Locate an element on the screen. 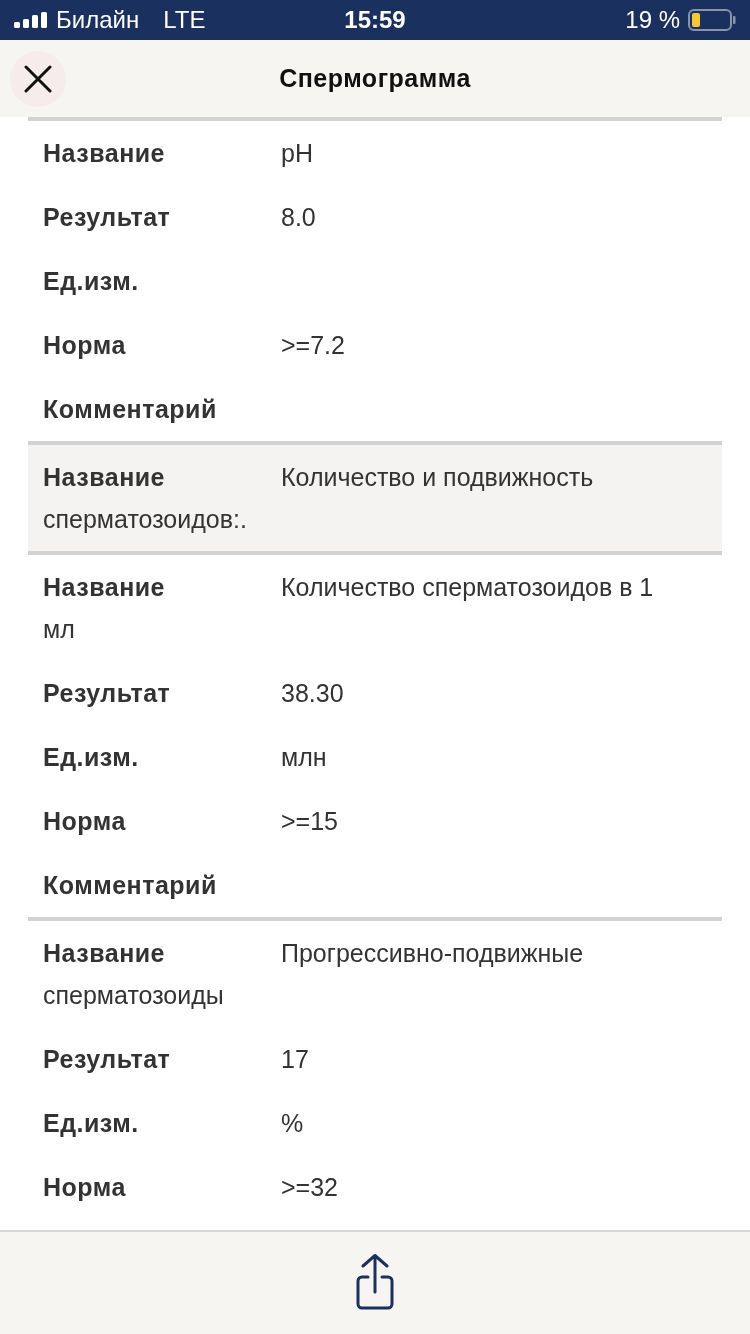  network-type: LTE is located at coordinates (184, 20).